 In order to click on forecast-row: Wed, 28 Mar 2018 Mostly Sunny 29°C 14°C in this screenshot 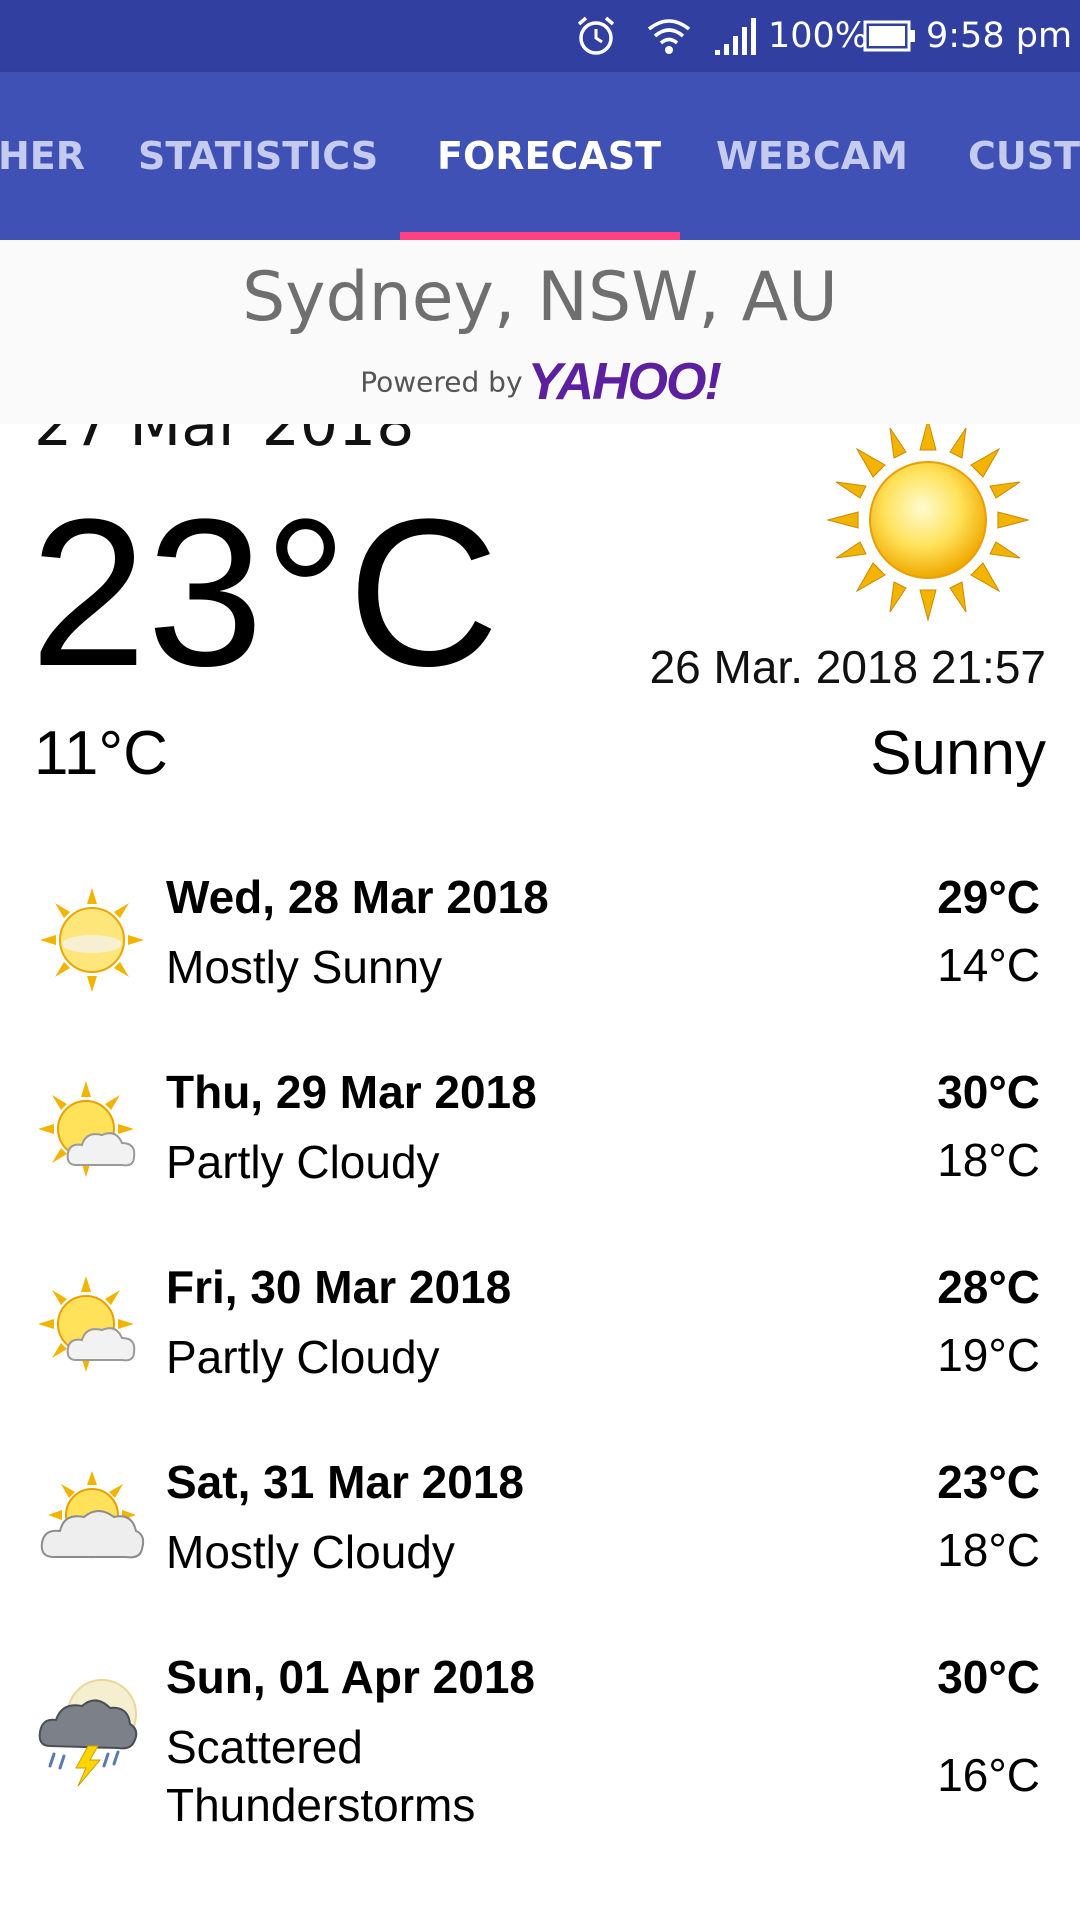, I will do `click(540, 967)`.